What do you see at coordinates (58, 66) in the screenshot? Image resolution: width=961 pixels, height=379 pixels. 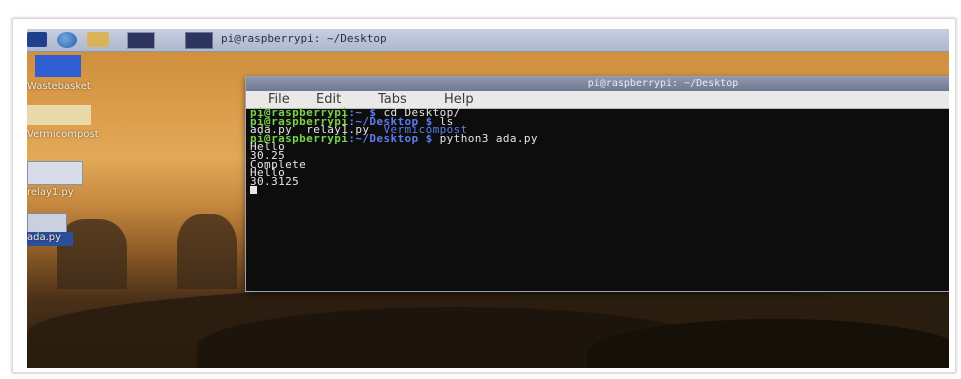 I see `wastebasket-icon` at bounding box center [58, 66].